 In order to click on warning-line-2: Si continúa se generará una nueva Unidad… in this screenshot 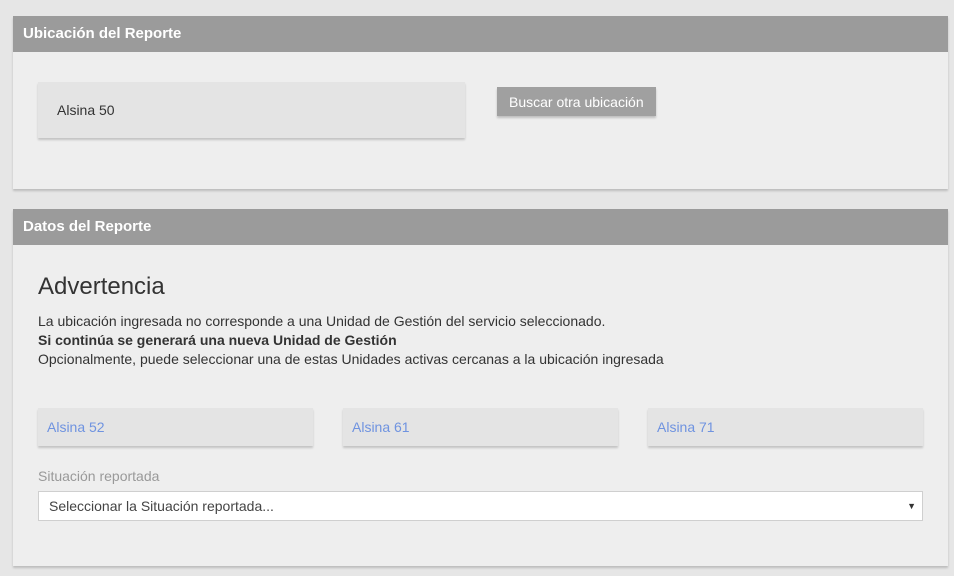, I will do `click(217, 340)`.